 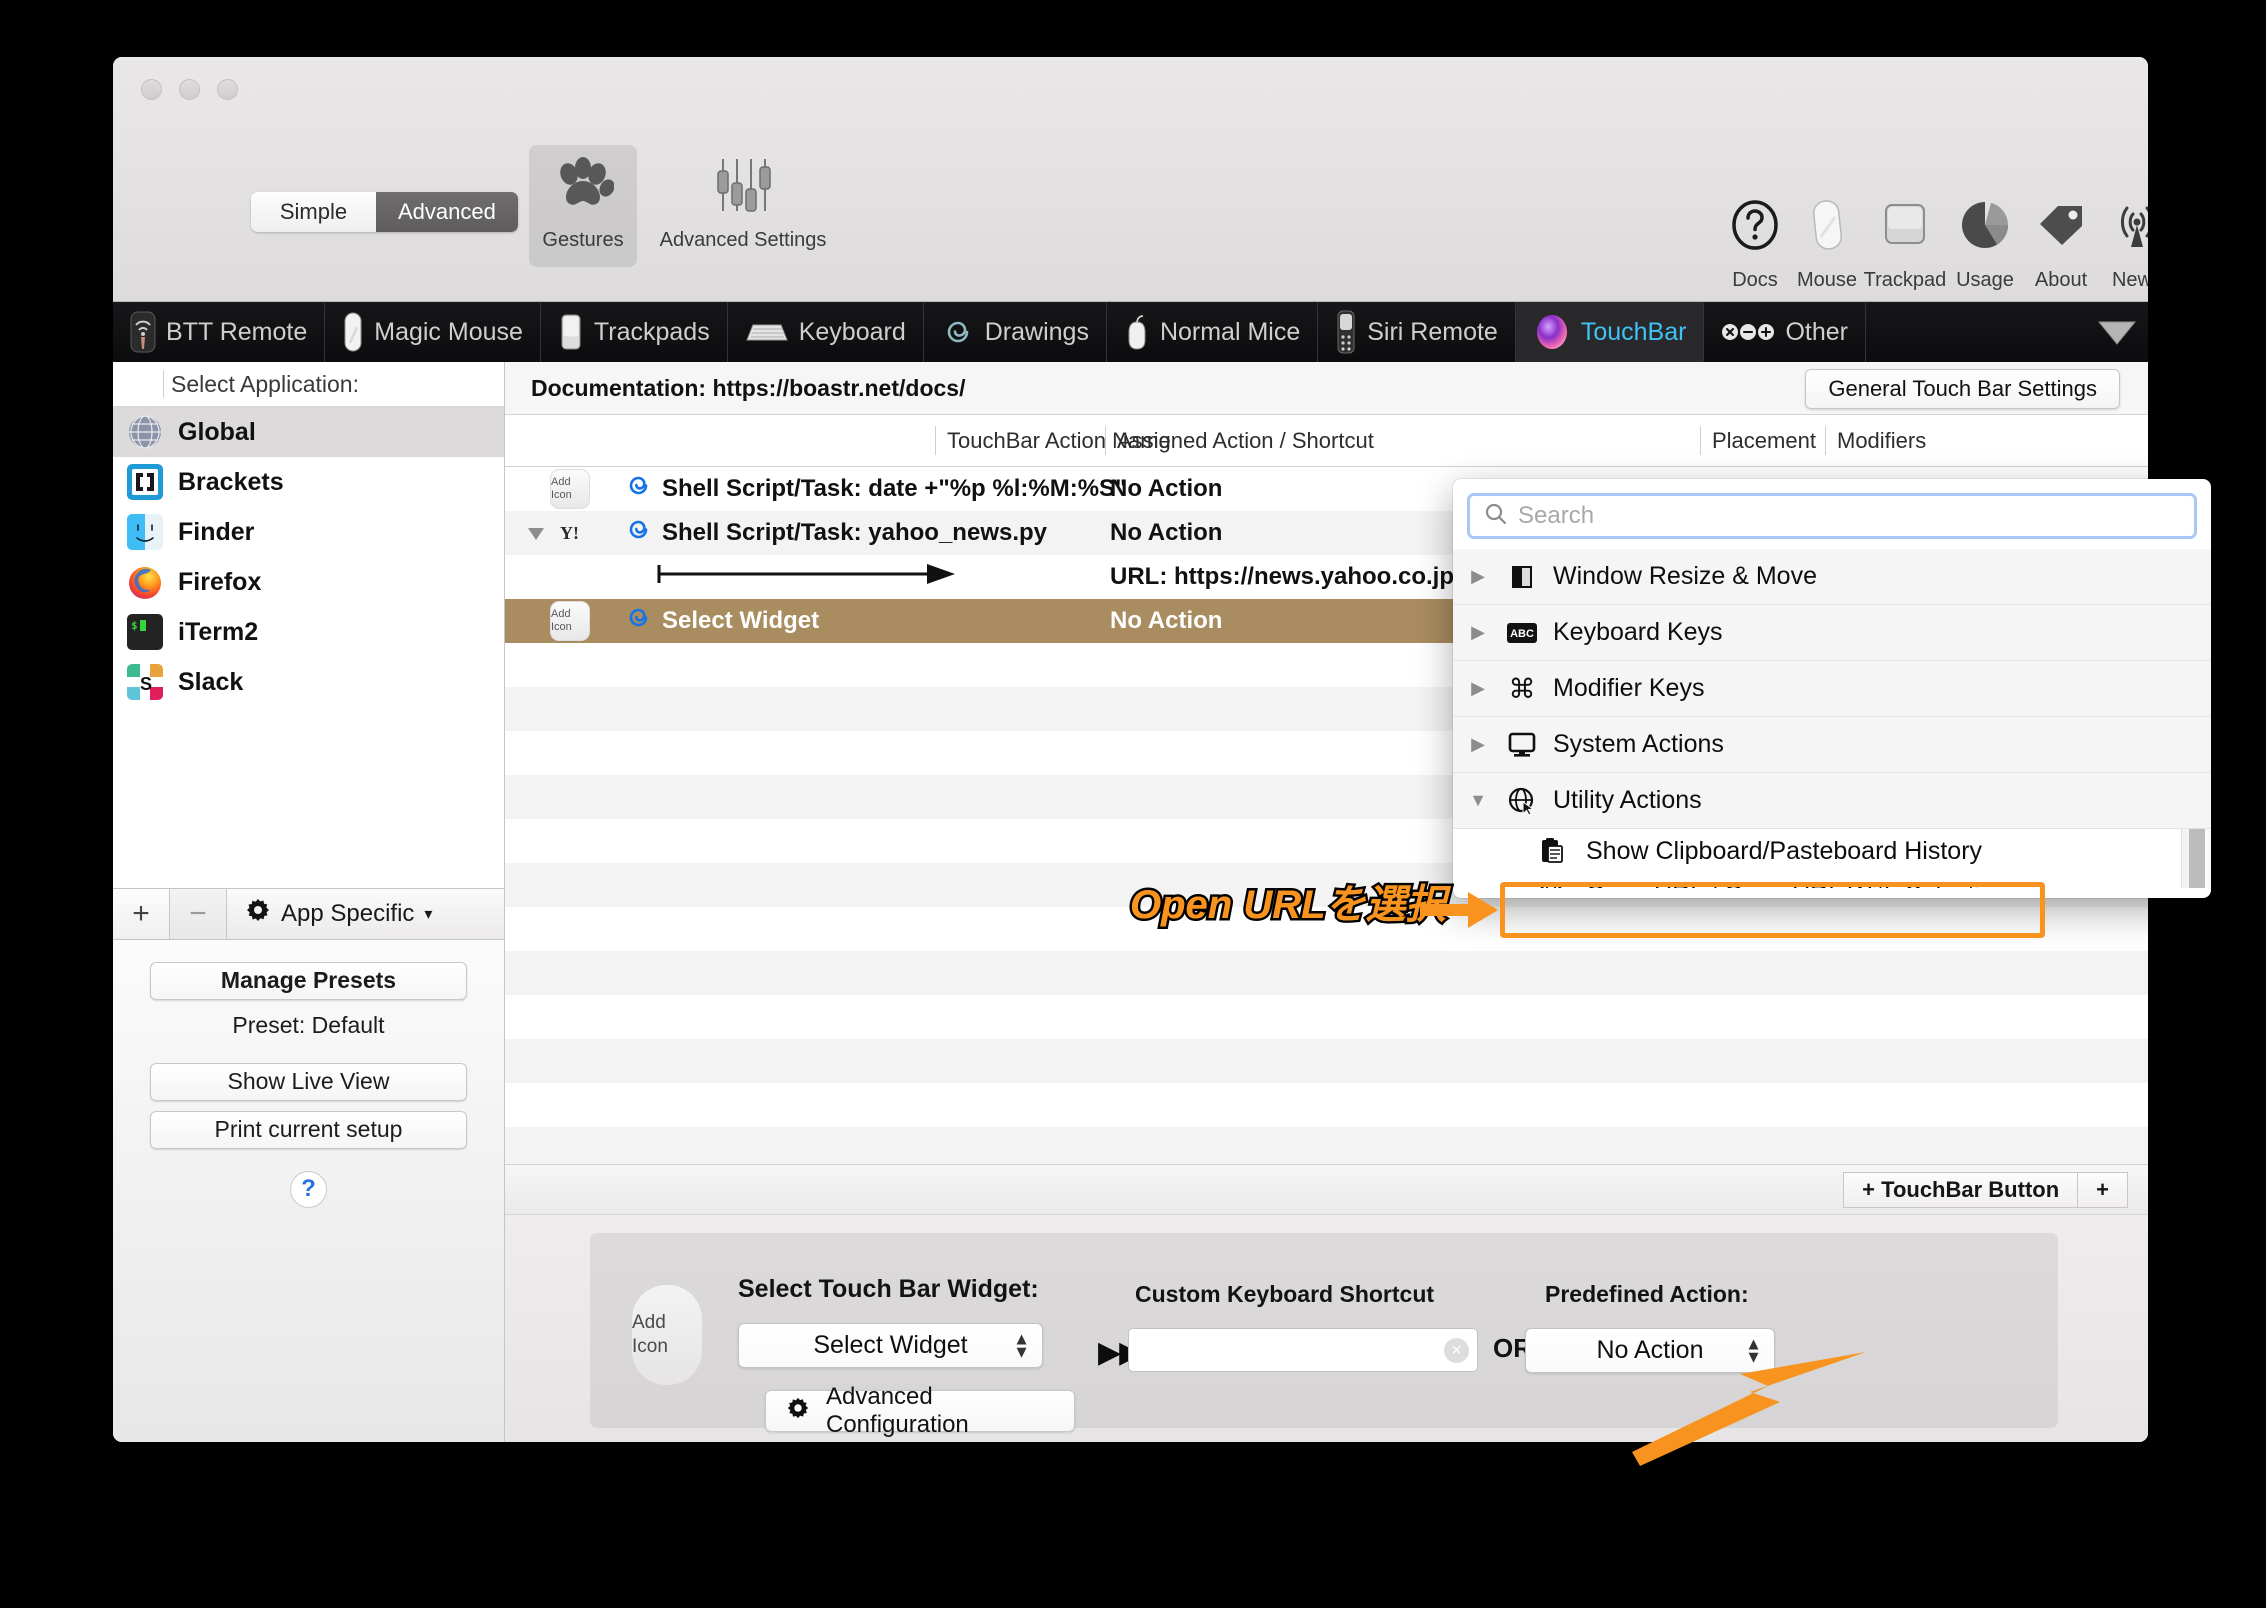 What do you see at coordinates (1036, 331) in the screenshot?
I see `tab-label: Drawings` at bounding box center [1036, 331].